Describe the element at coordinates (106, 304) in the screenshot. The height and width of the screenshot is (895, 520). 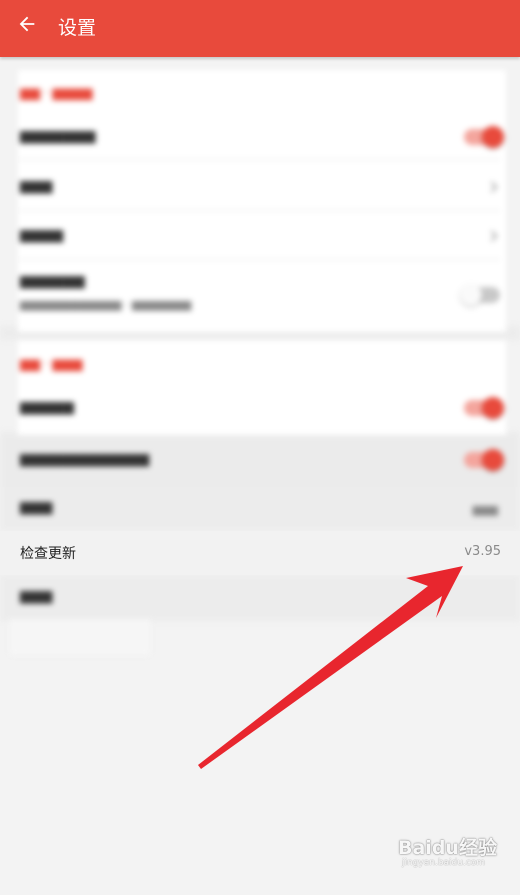
I see `settings-row-description: ▆▆▆▆▆▆▆▆▆▆▆▆ · ▆▆▆▆▆▆▆` at that location.